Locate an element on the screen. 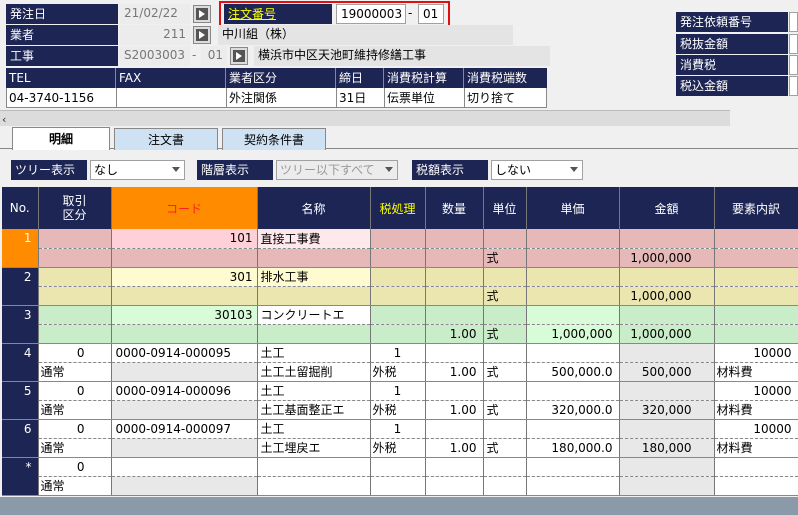 The height and width of the screenshot is (515, 798). order-date-picker-button is located at coordinates (202, 14).